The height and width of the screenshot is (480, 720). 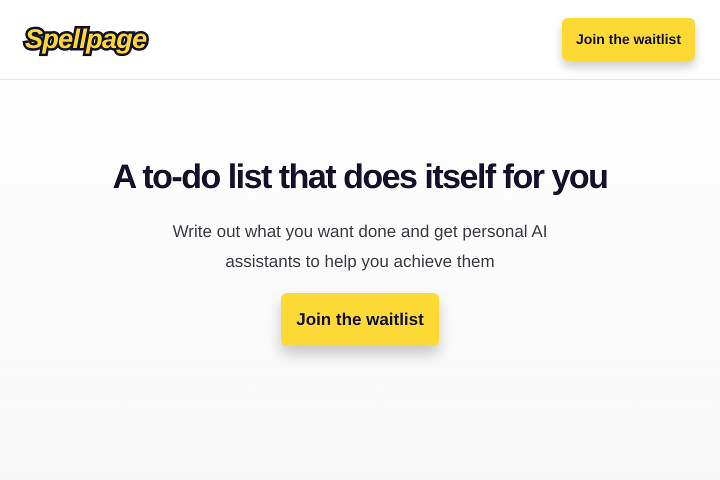 I want to click on hero-subtitle: Write out what you want done and get personal AI assistants to help you achieve them, so click(x=360, y=246).